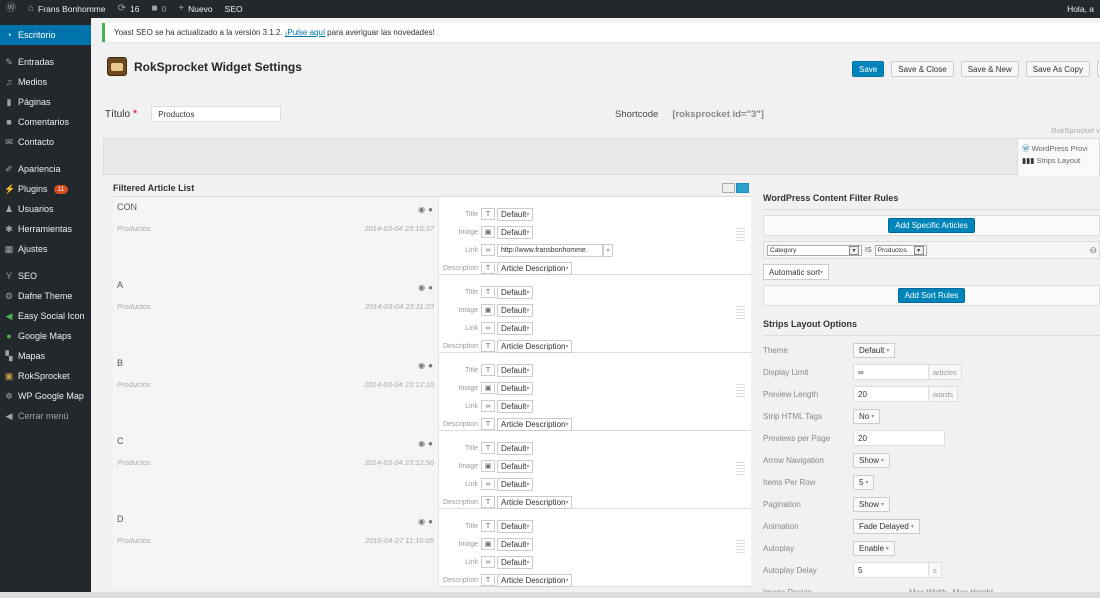 The width and height of the screenshot is (1100, 598). What do you see at coordinates (899, 438) in the screenshot?
I see `previews-per-page-input: 20` at bounding box center [899, 438].